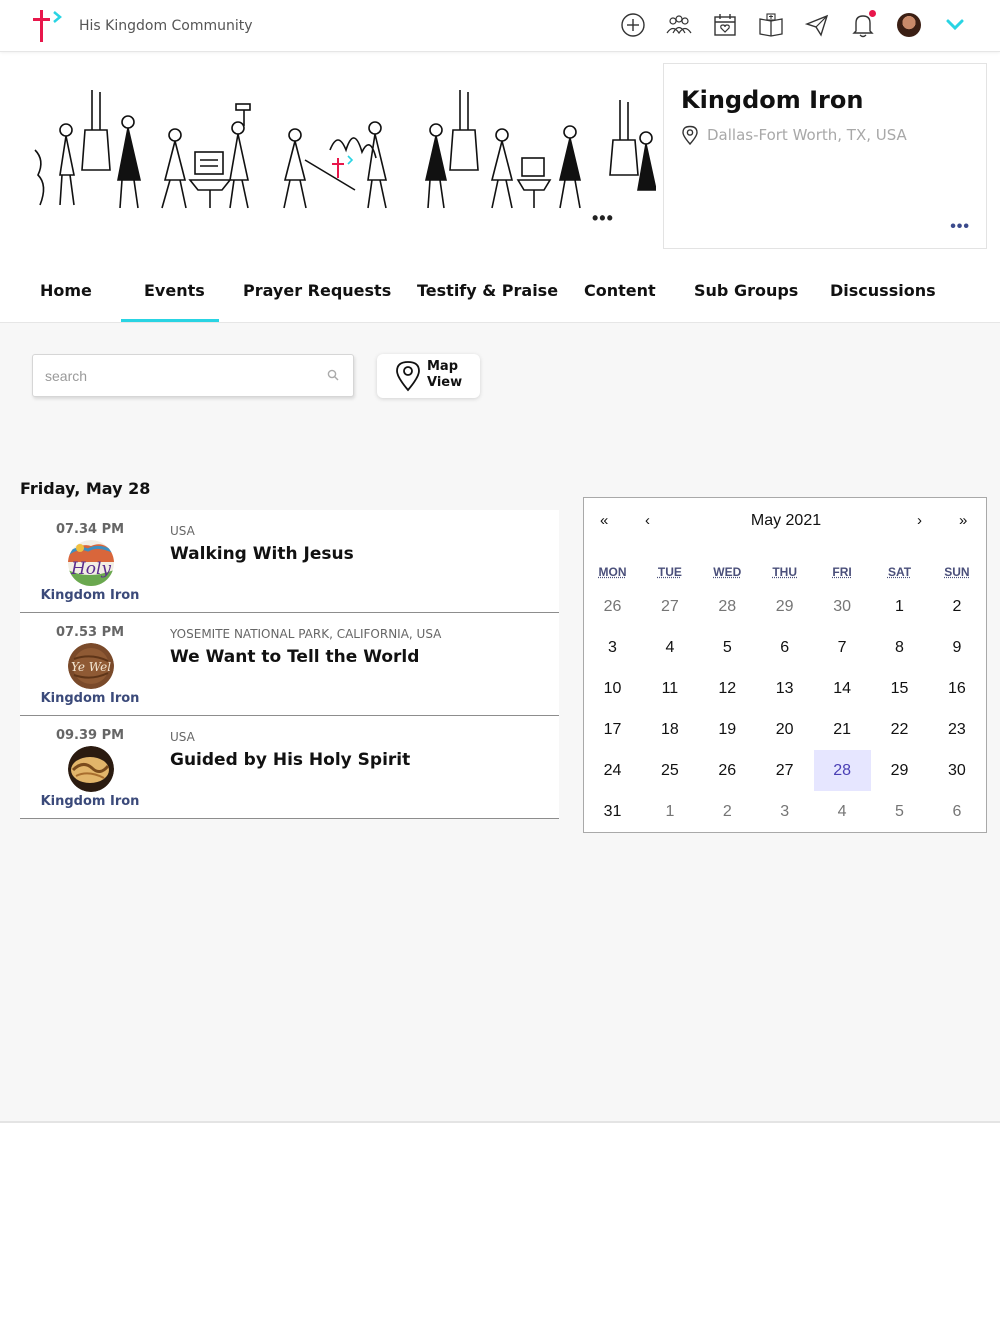 Image resolution: width=1000 pixels, height=1334 pixels. What do you see at coordinates (817, 25) in the screenshot?
I see `send-icon` at bounding box center [817, 25].